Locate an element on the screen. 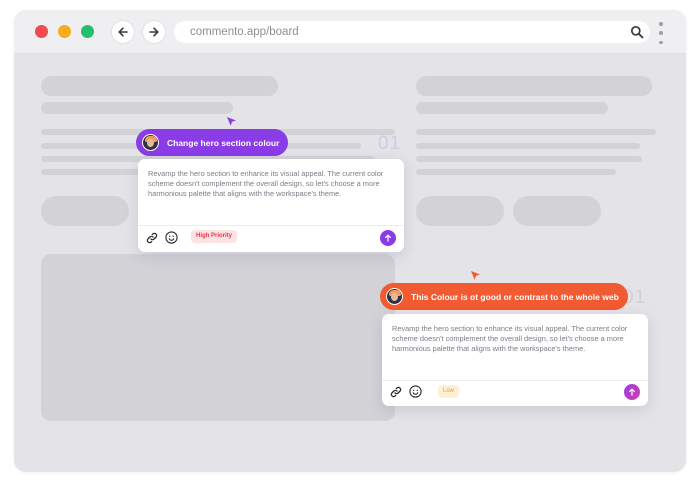 The width and height of the screenshot is (700, 482). browser-toolbar: commento.app/board is located at coordinates (350, 32).